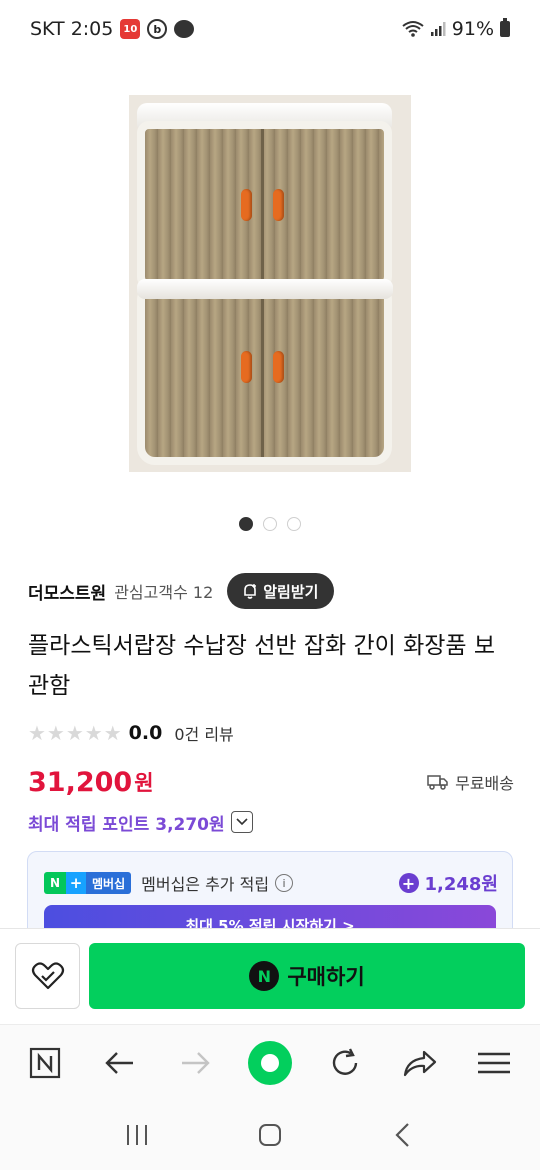 The height and width of the screenshot is (1170, 540). What do you see at coordinates (203, 733) in the screenshot?
I see `review-count: 0건 리뷰` at bounding box center [203, 733].